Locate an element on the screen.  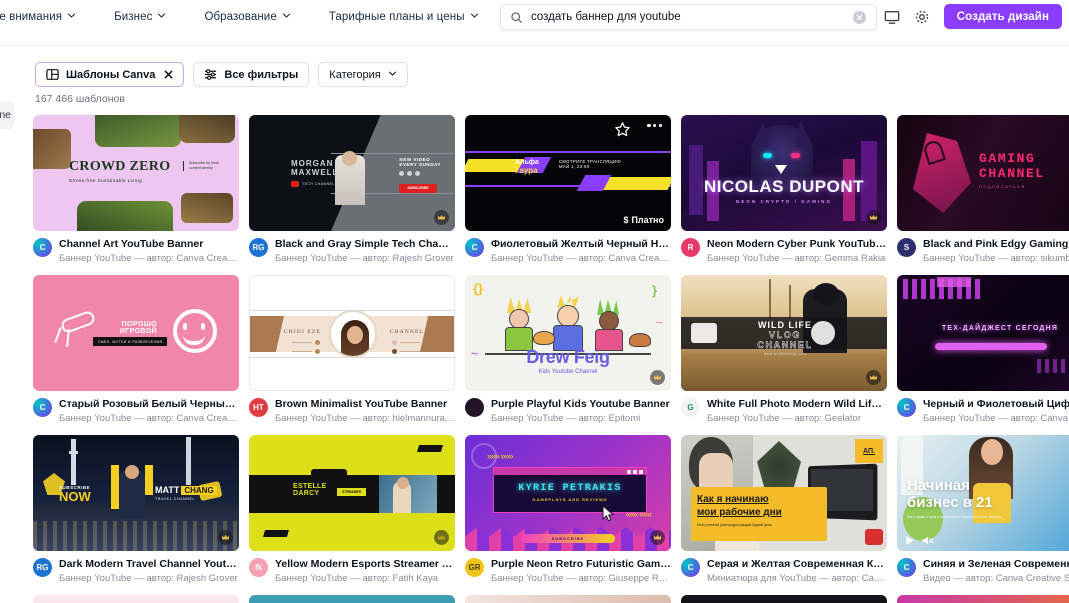
gear-icon is located at coordinates (922, 17).